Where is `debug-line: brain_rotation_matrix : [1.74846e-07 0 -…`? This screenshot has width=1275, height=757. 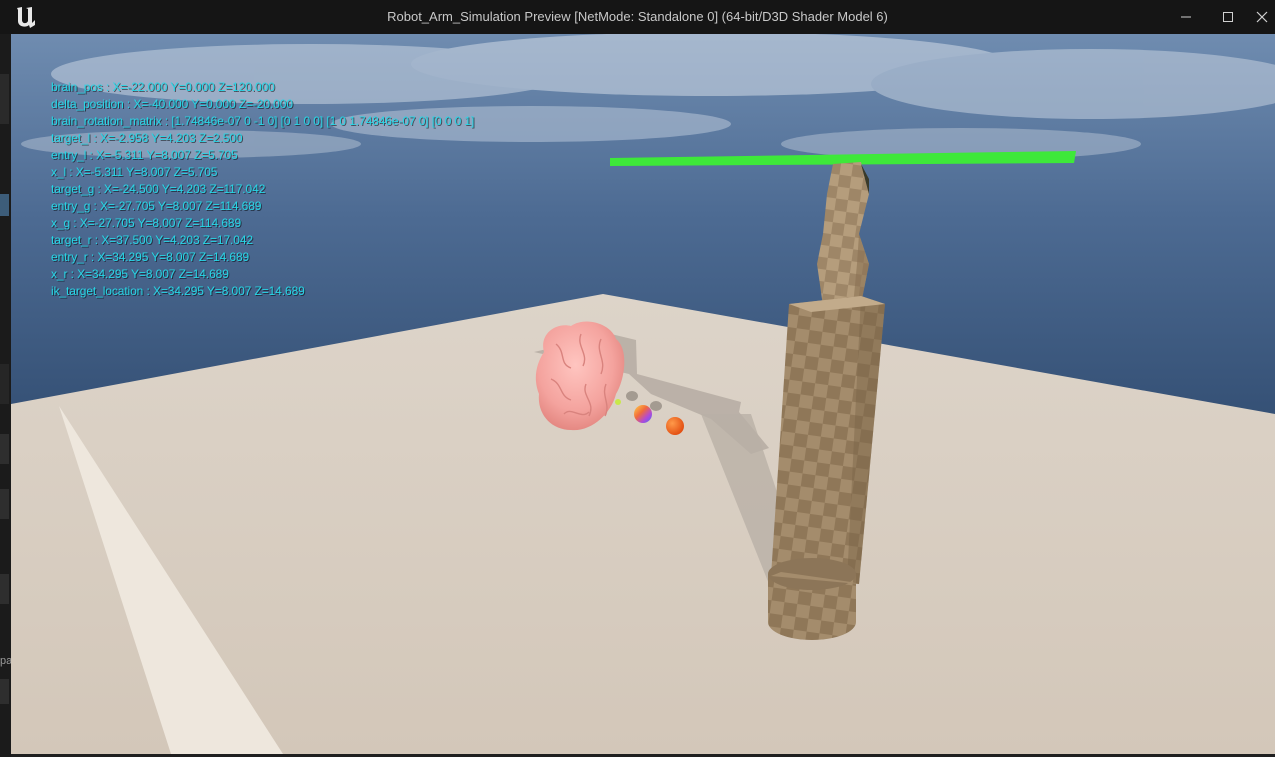 debug-line: brain_rotation_matrix : [1.74846e-07 0 -… is located at coordinates (263, 121).